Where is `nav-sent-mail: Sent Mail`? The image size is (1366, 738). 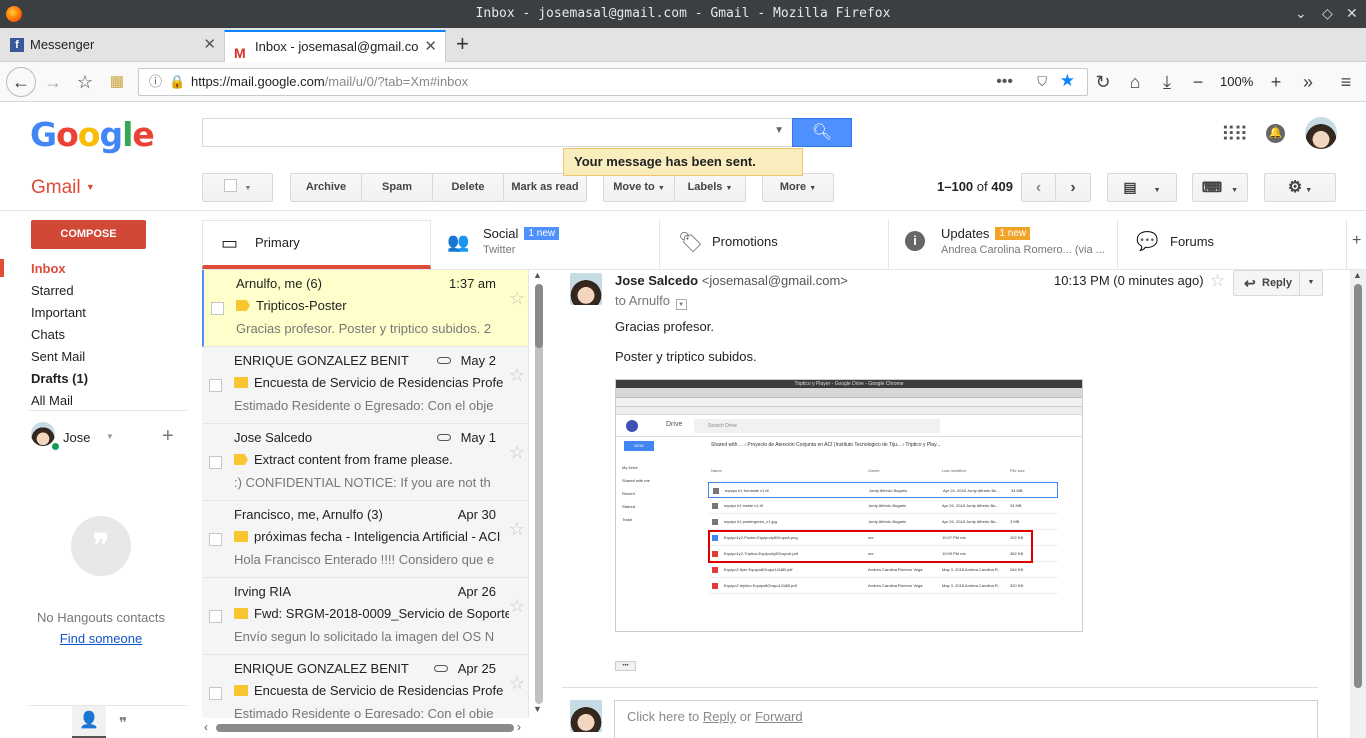 nav-sent-mail: Sent Mail is located at coordinates (58, 356).